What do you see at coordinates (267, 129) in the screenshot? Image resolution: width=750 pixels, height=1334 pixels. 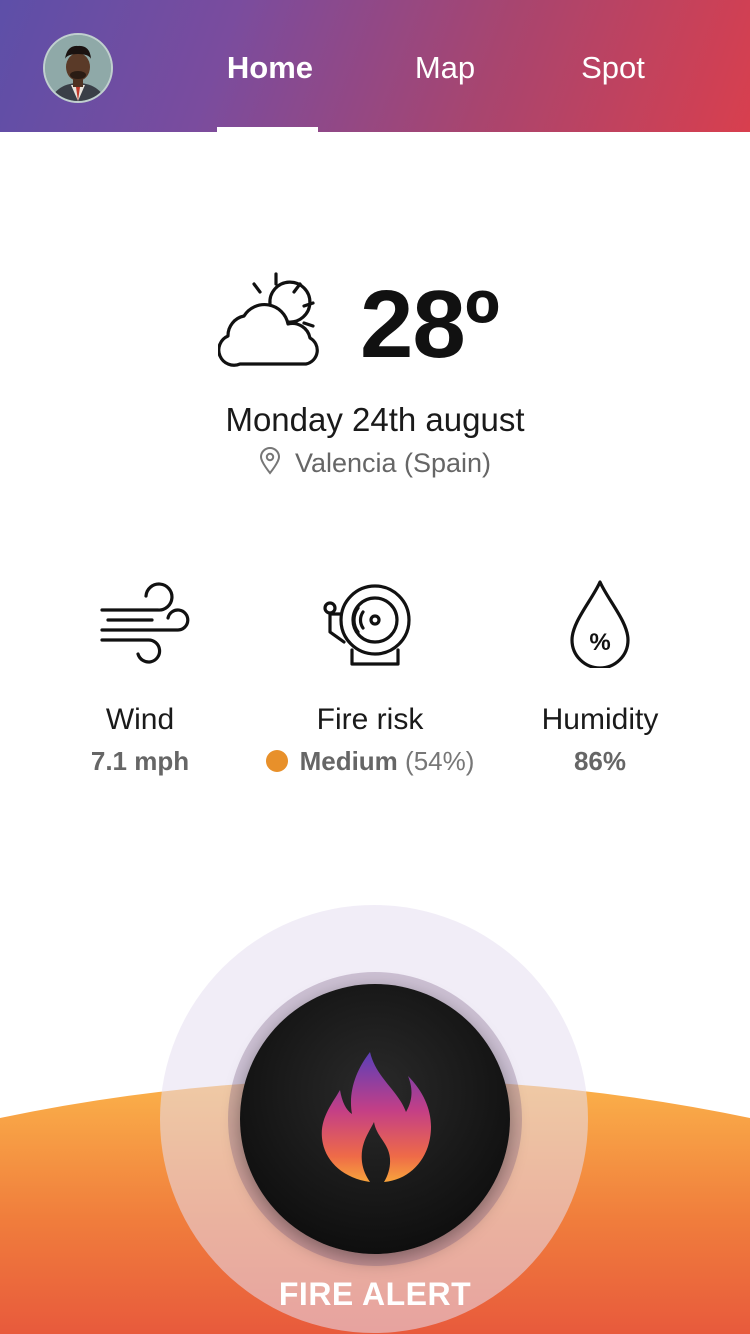 I see `active-tab-indicator` at bounding box center [267, 129].